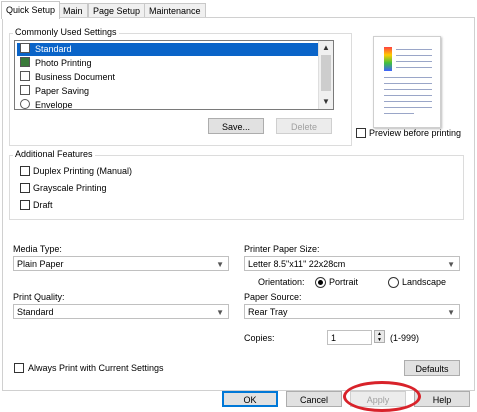 The width and height of the screenshot is (477, 412). Describe the element at coordinates (320, 282) in the screenshot. I see `portrait-radio` at that location.